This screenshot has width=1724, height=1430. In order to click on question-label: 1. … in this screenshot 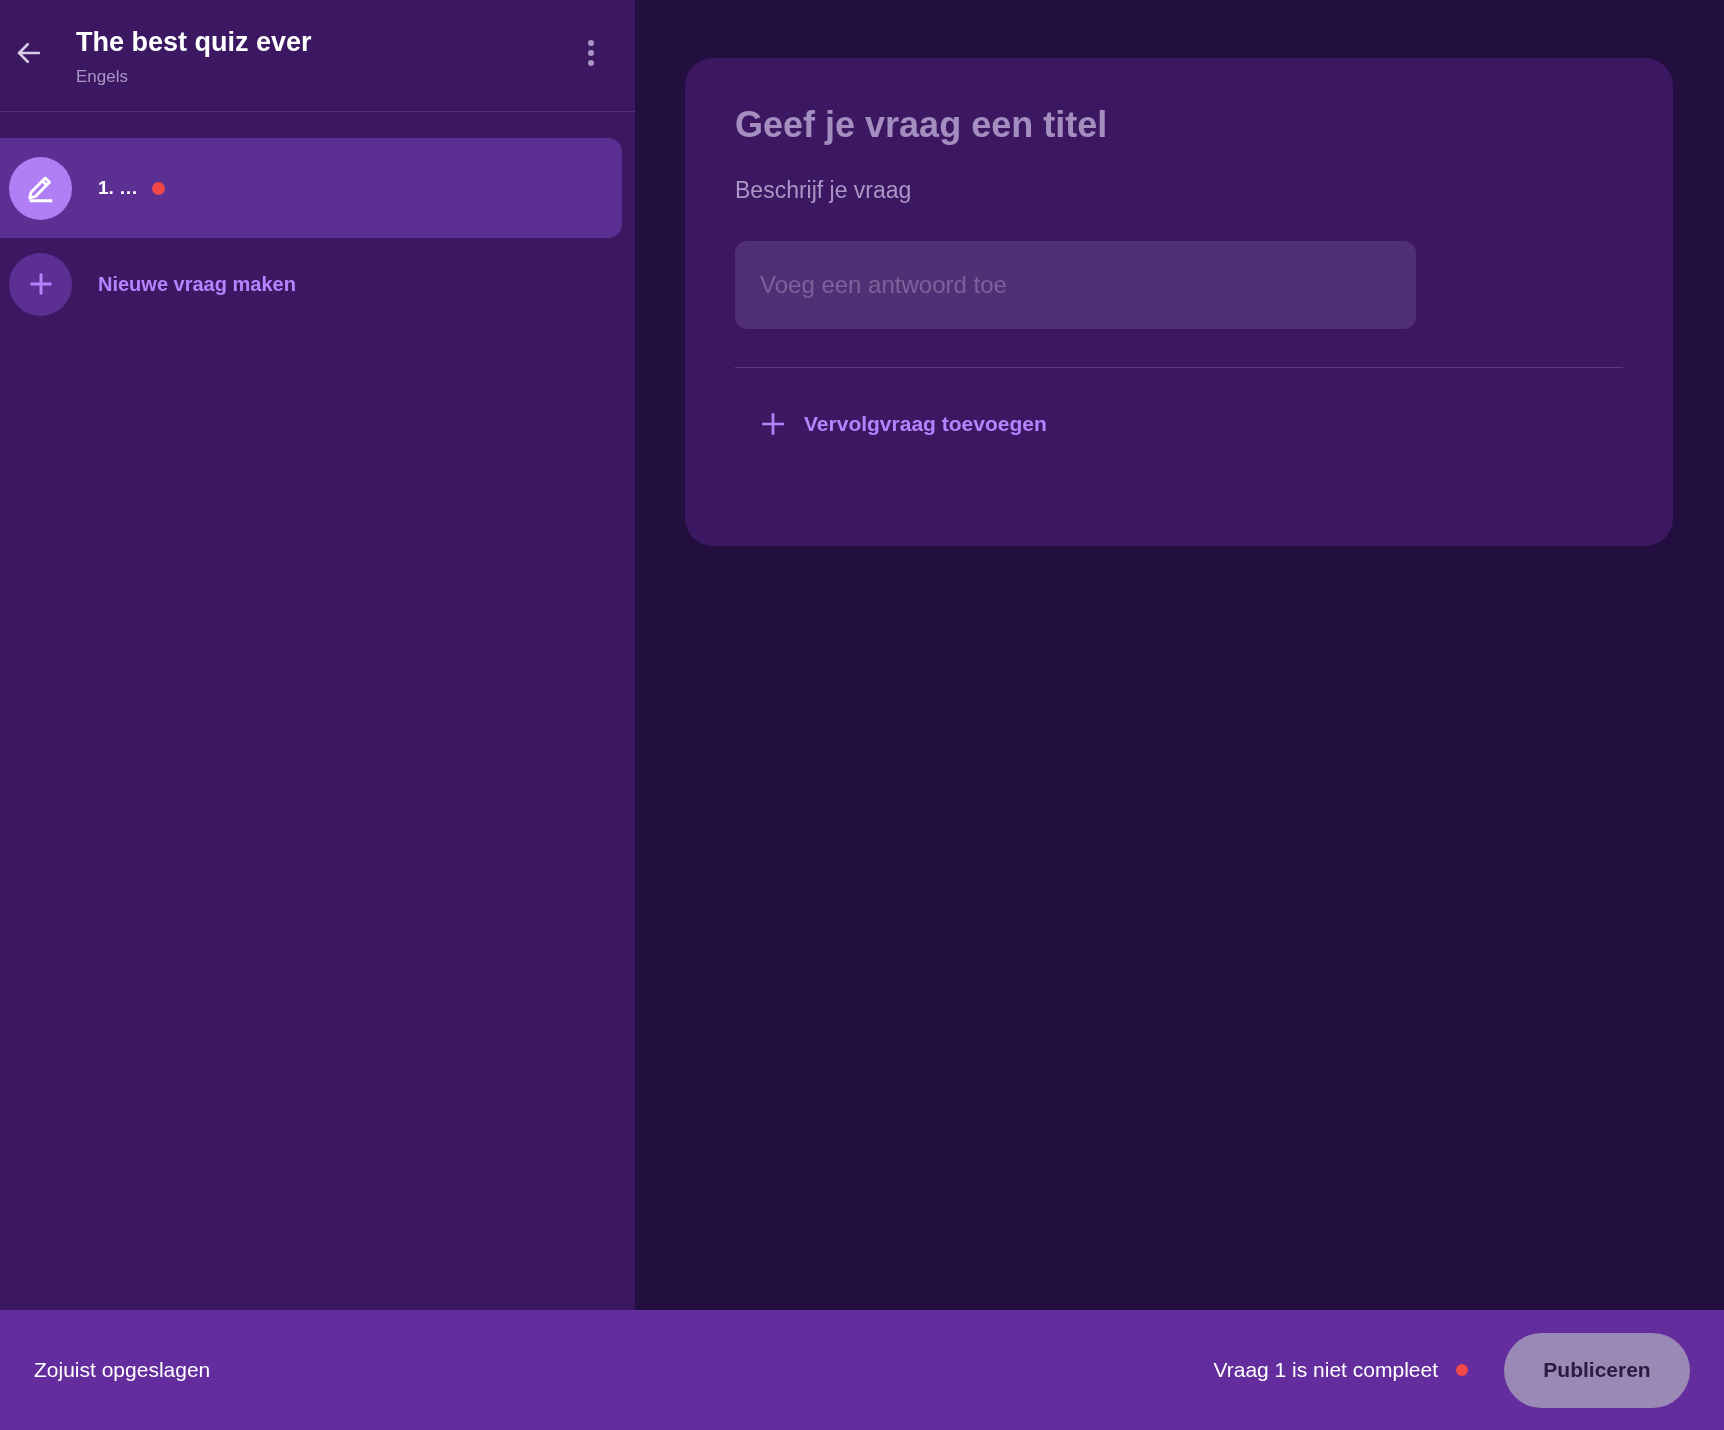, I will do `click(118, 187)`.